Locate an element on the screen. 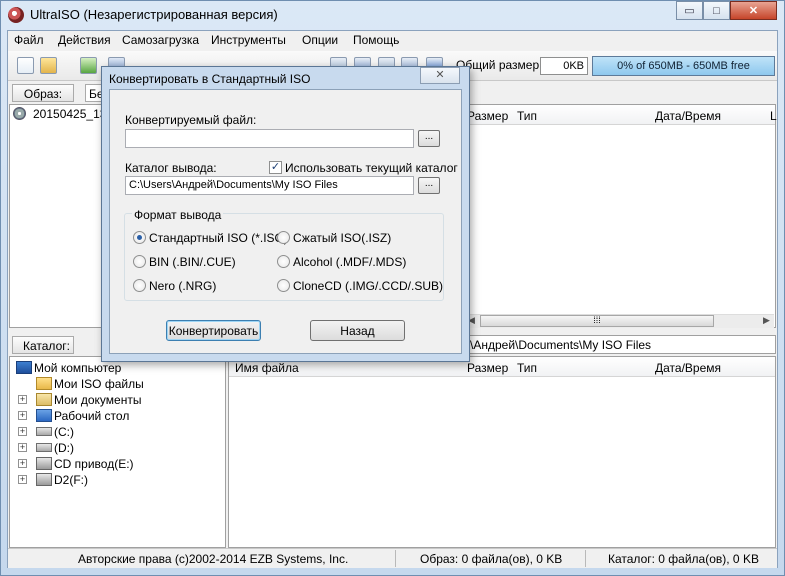 The image size is (785, 576). new-file-icon is located at coordinates (25, 65).